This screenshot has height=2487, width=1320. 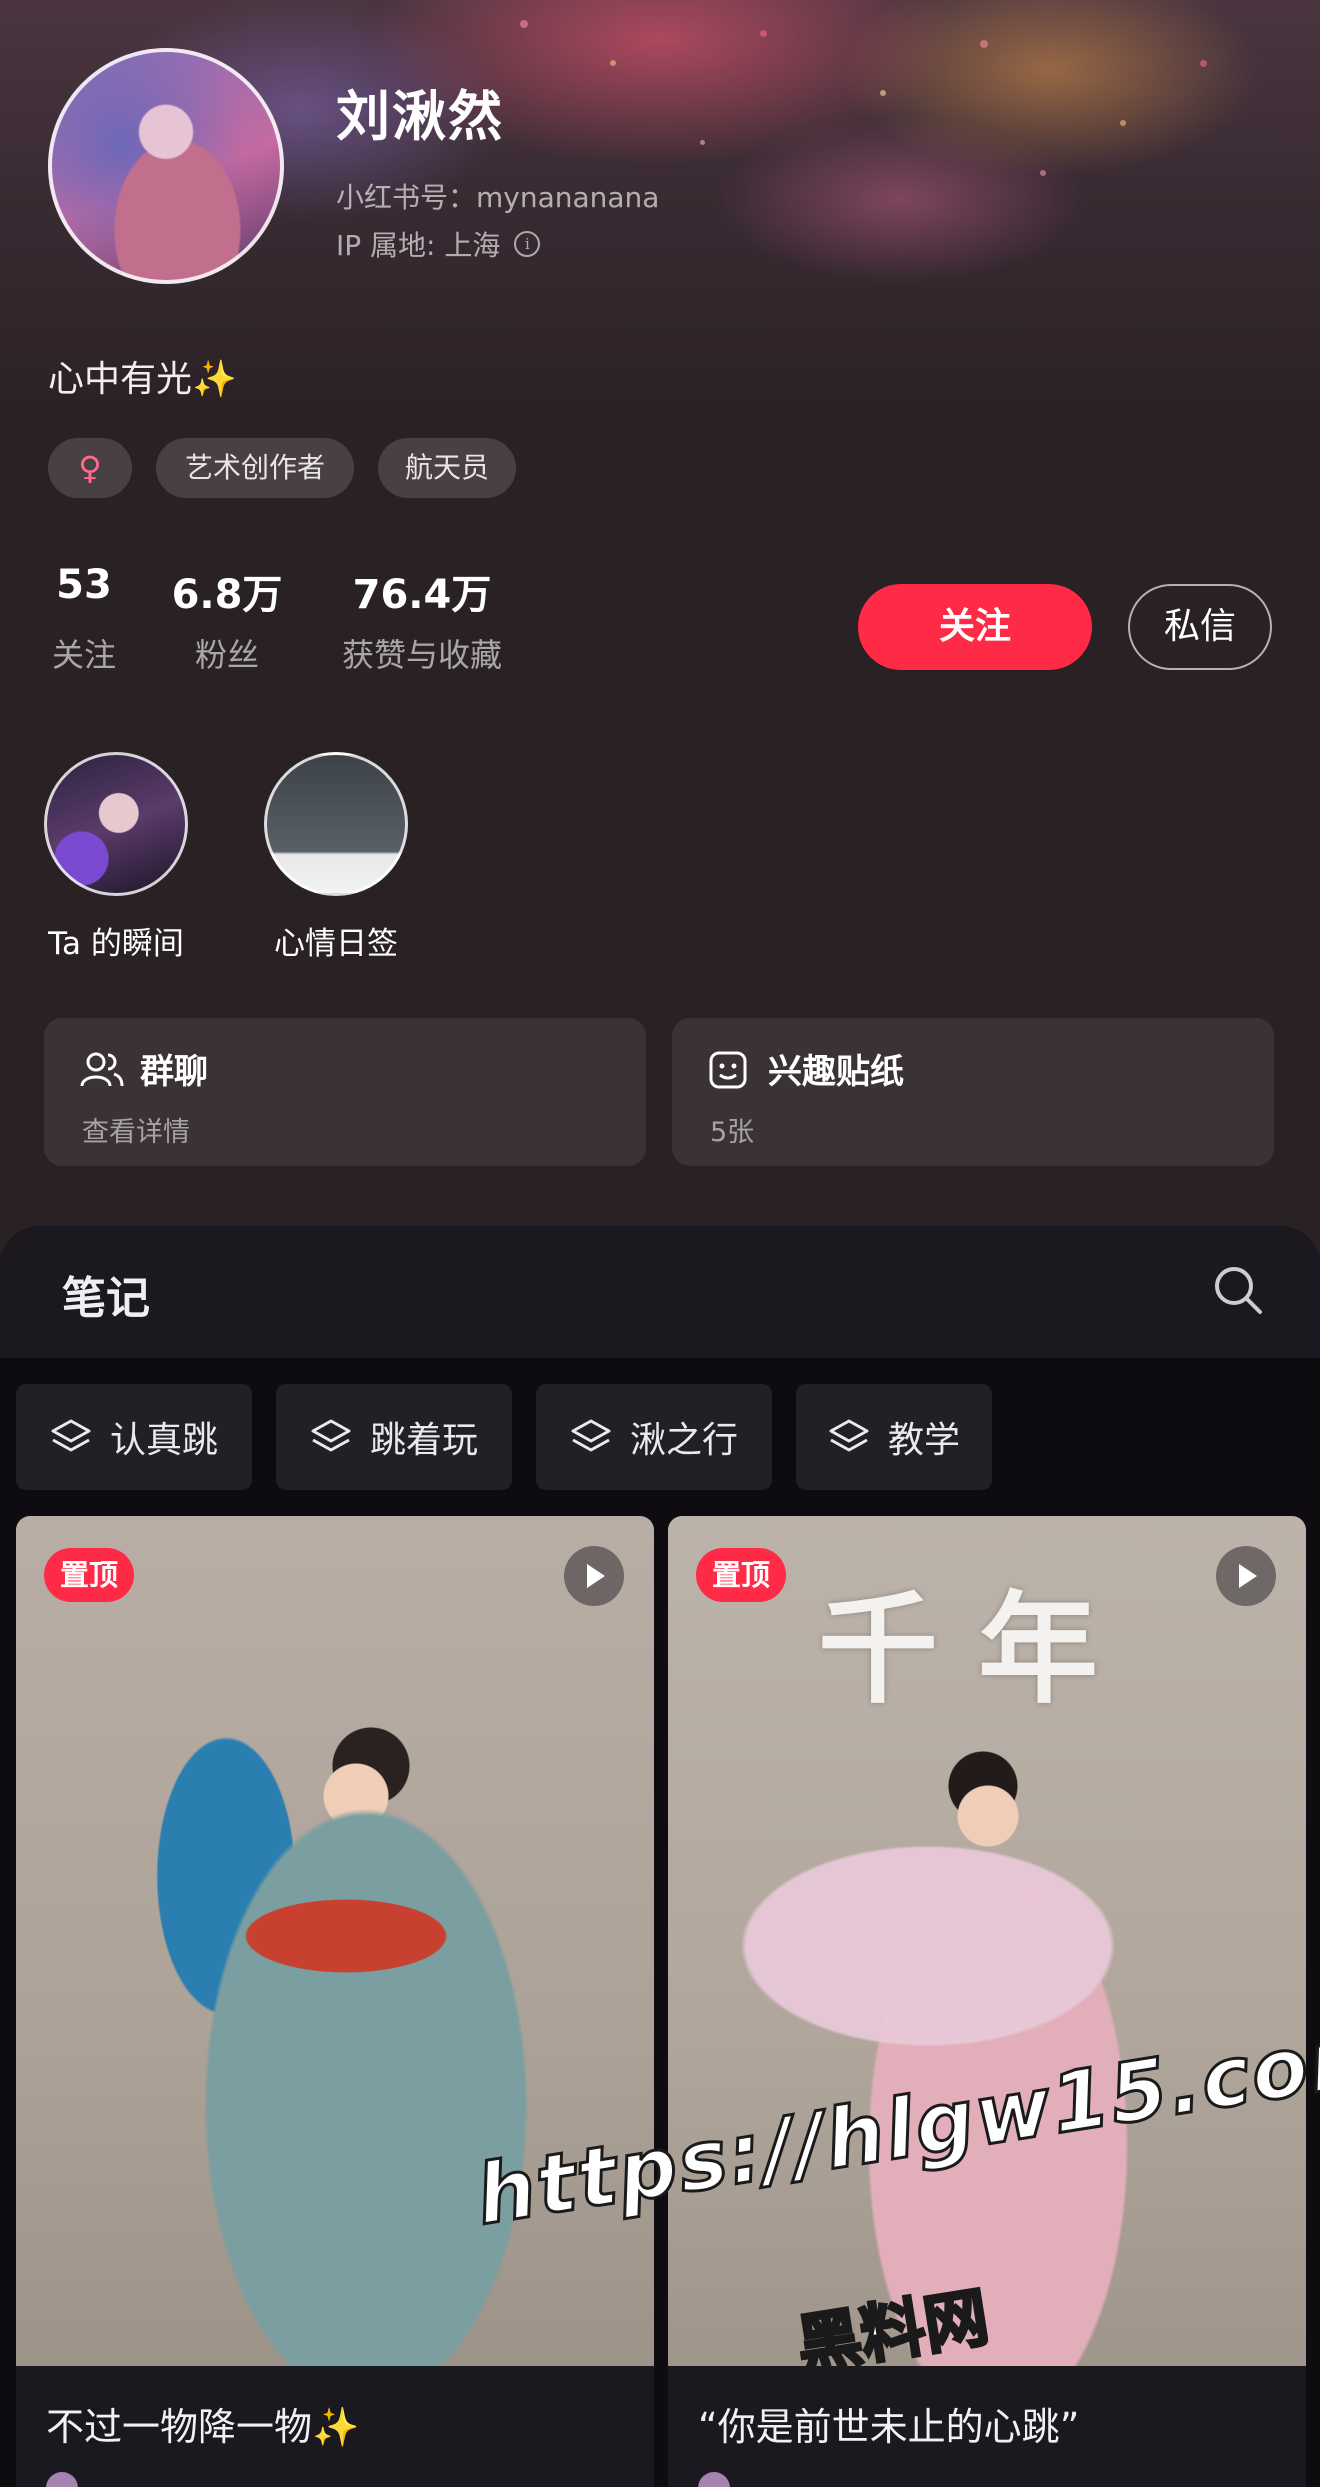 I want to click on notes-header, so click(x=660, y=1292).